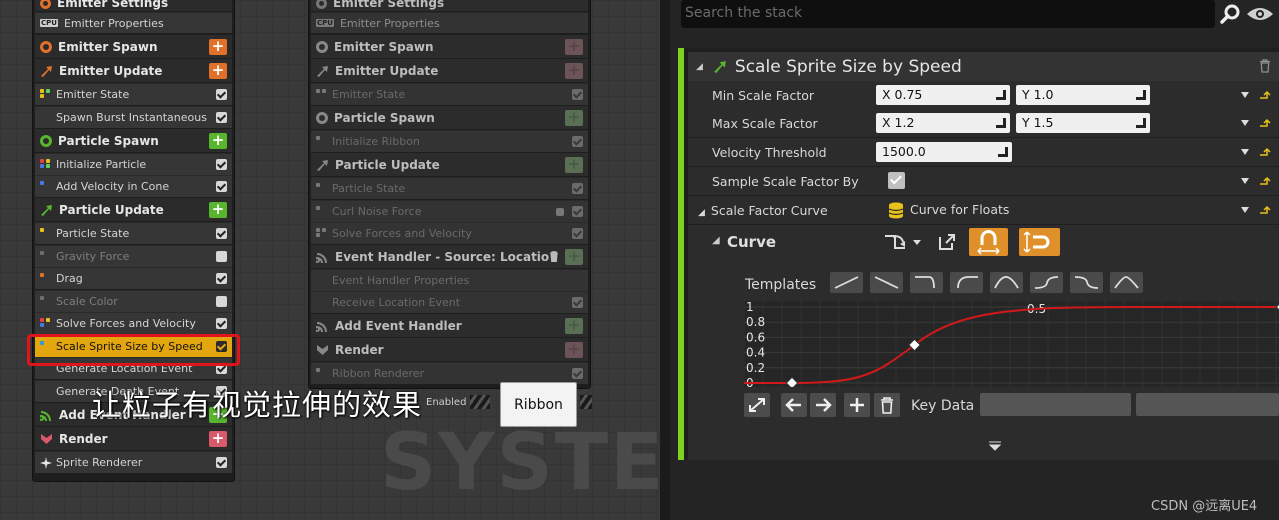 Image resolution: width=1279 pixels, height=520 pixels. Describe the element at coordinates (904, 242) in the screenshot. I see `curve-preset-dropdown` at that location.